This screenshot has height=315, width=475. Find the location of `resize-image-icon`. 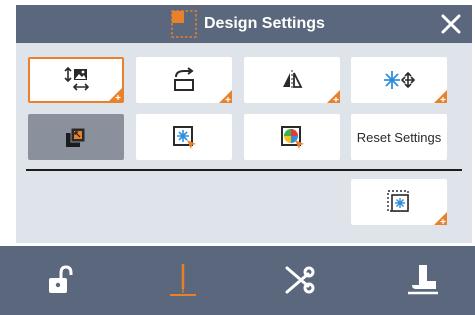

resize-image-icon is located at coordinates (77, 79).